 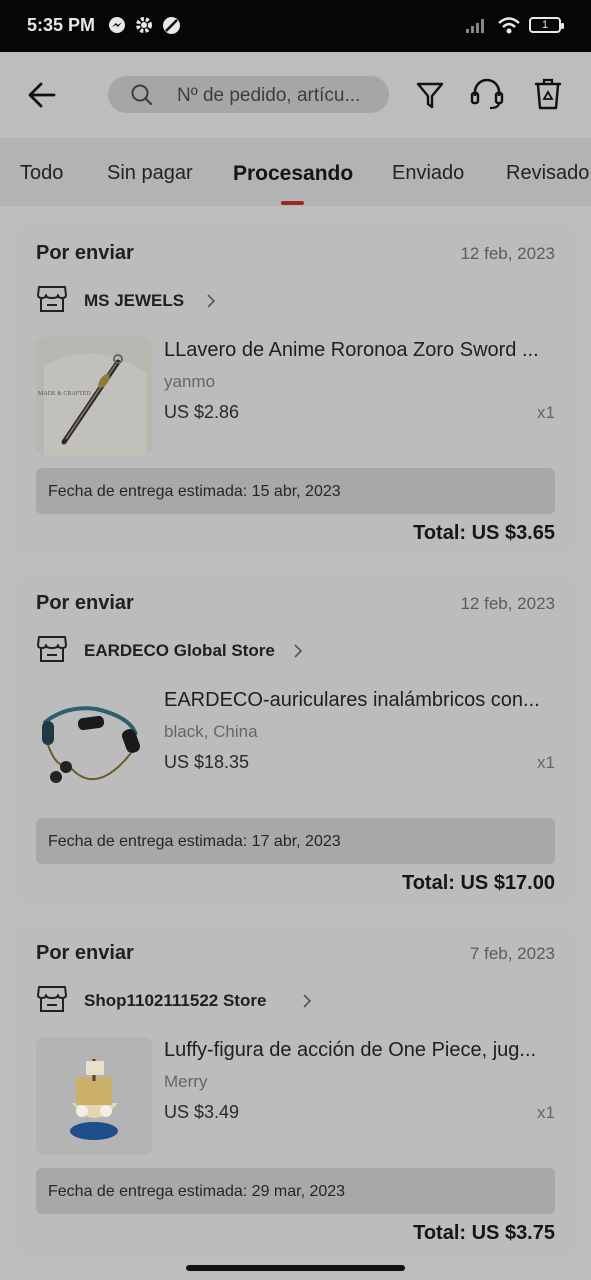 What do you see at coordinates (484, 533) in the screenshot?
I see `order-total: Total: US $3.65` at bounding box center [484, 533].